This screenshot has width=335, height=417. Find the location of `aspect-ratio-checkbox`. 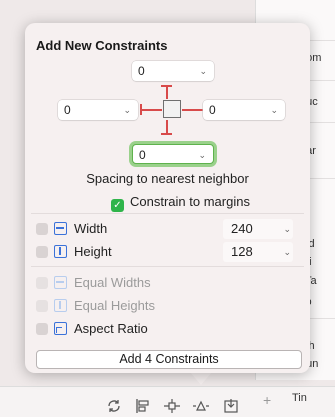

aspect-ratio-checkbox is located at coordinates (42, 329).